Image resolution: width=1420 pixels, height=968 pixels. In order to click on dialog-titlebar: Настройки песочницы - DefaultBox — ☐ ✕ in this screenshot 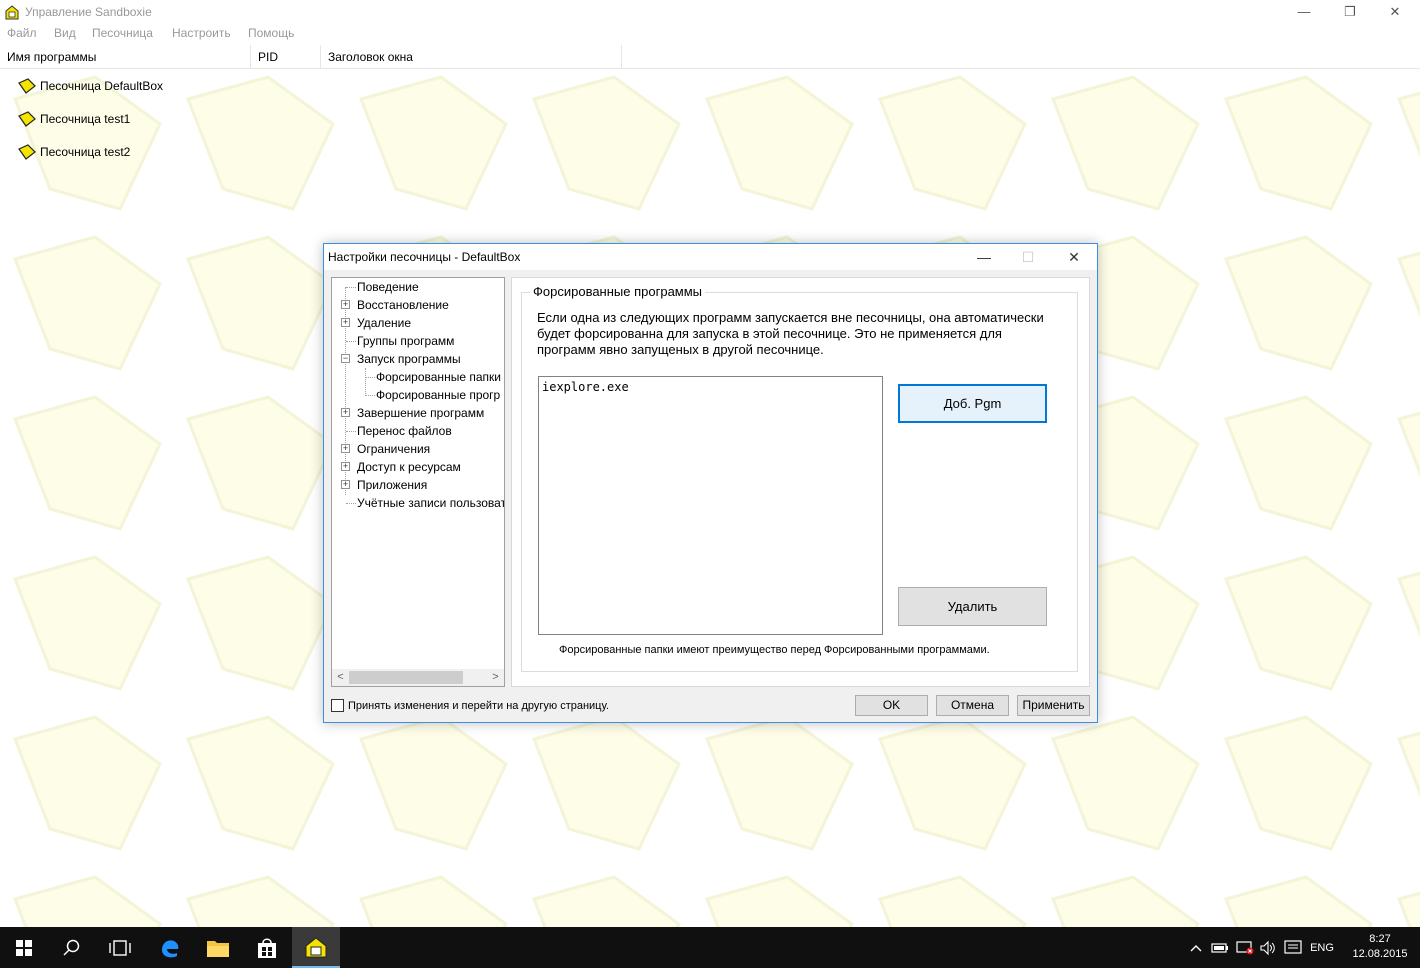, I will do `click(710, 257)`.